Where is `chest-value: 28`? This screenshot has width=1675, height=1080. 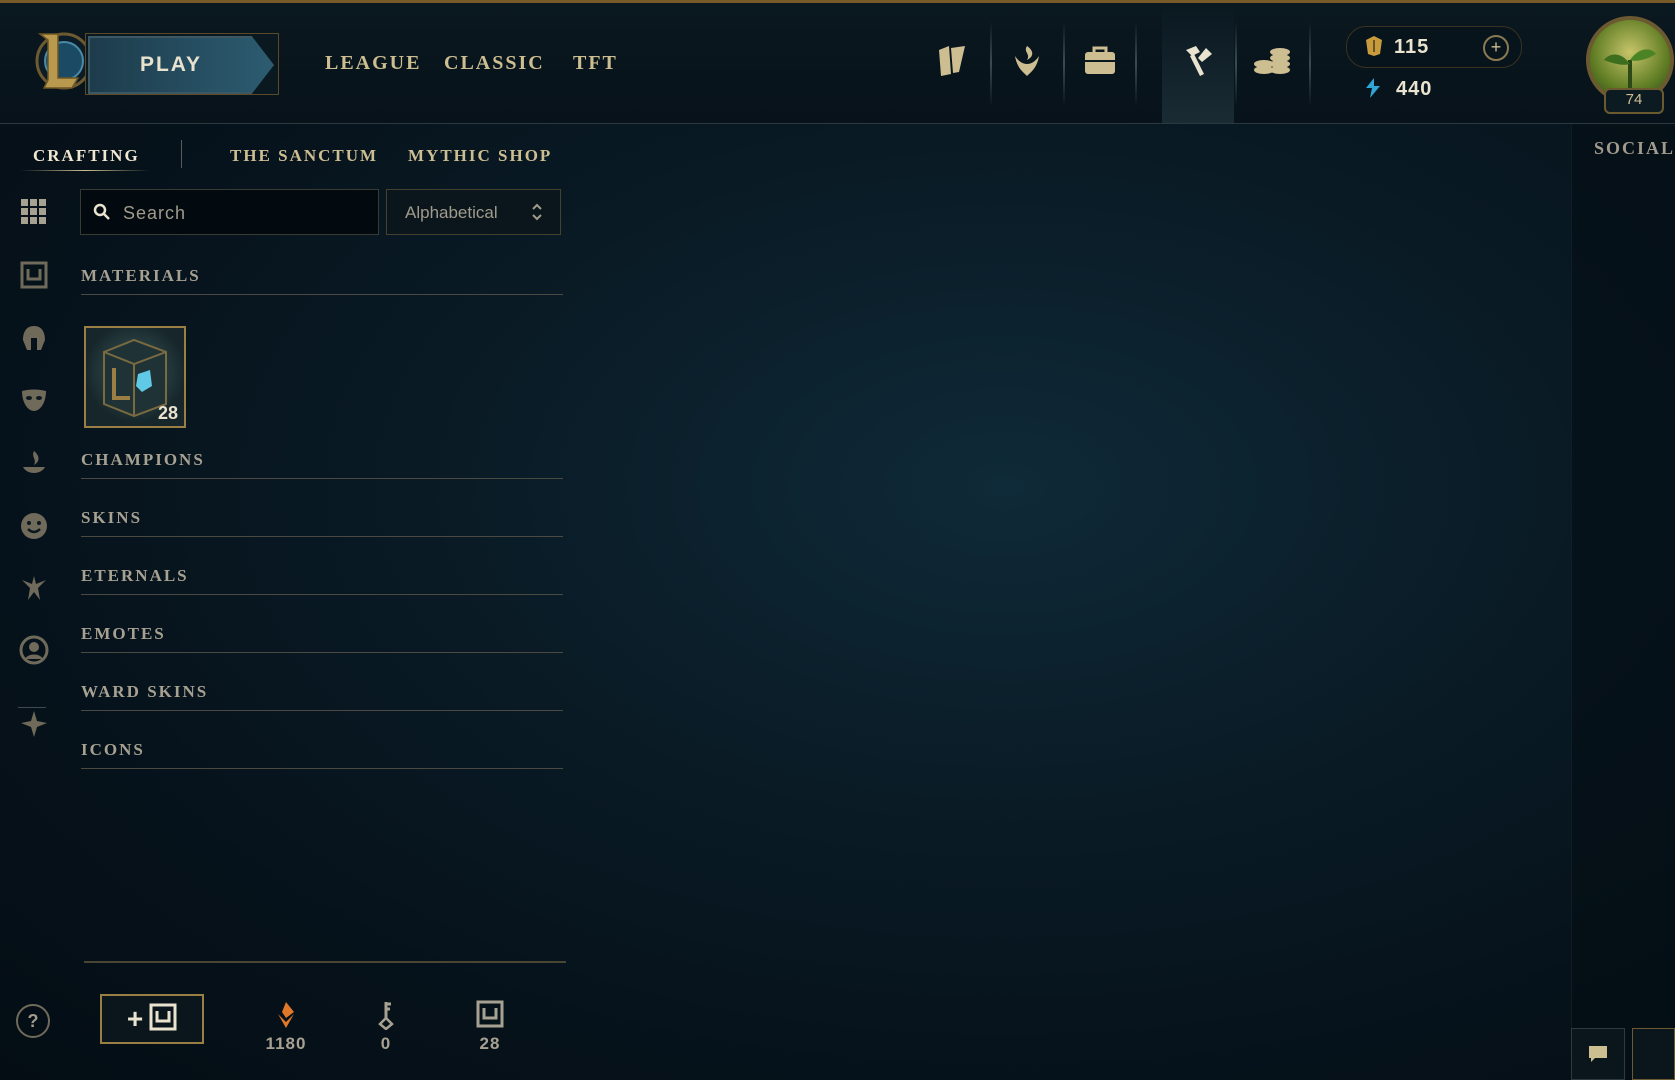 chest-value: 28 is located at coordinates (490, 1043).